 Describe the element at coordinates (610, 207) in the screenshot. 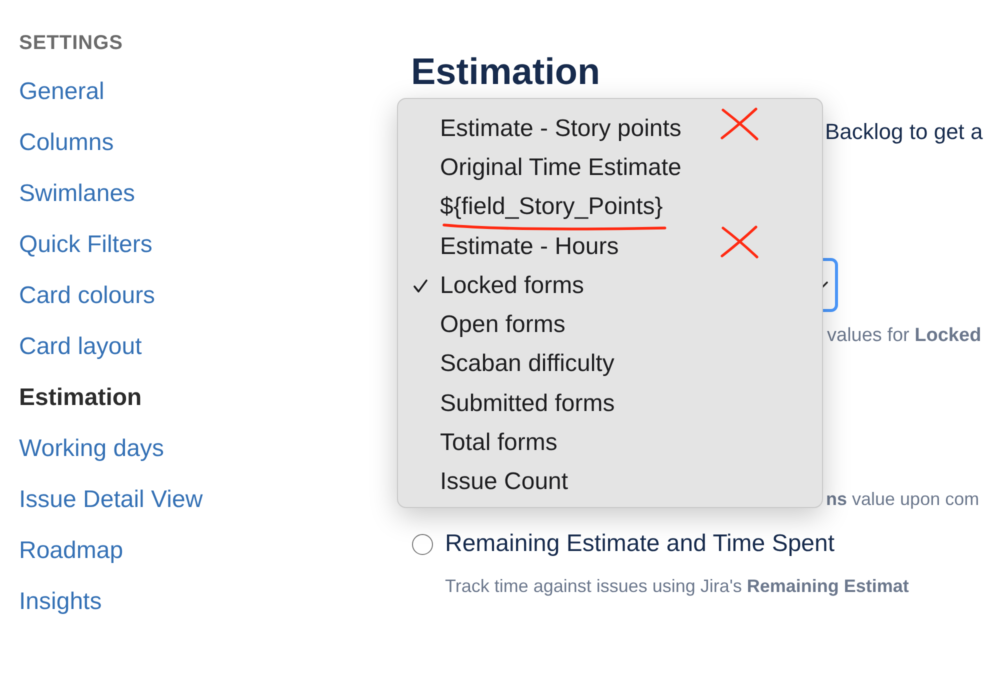

I see `menu-item: ${field_Story_Points}` at that location.